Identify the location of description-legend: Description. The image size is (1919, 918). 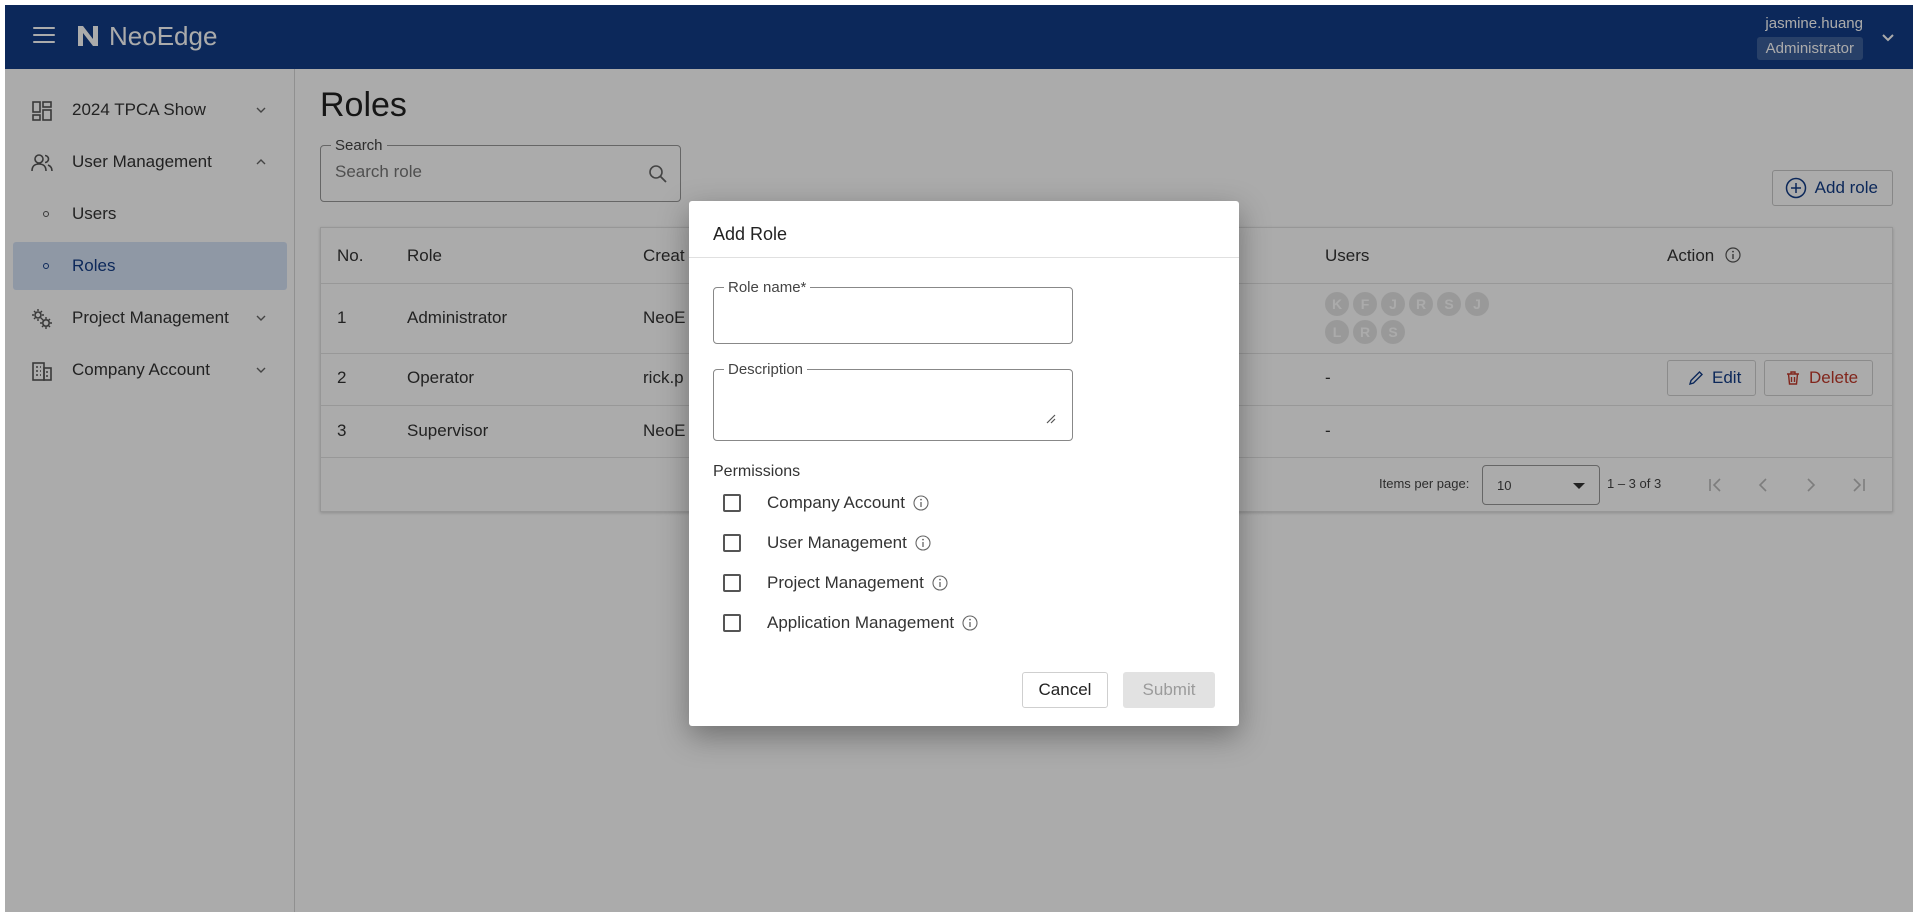
(766, 369).